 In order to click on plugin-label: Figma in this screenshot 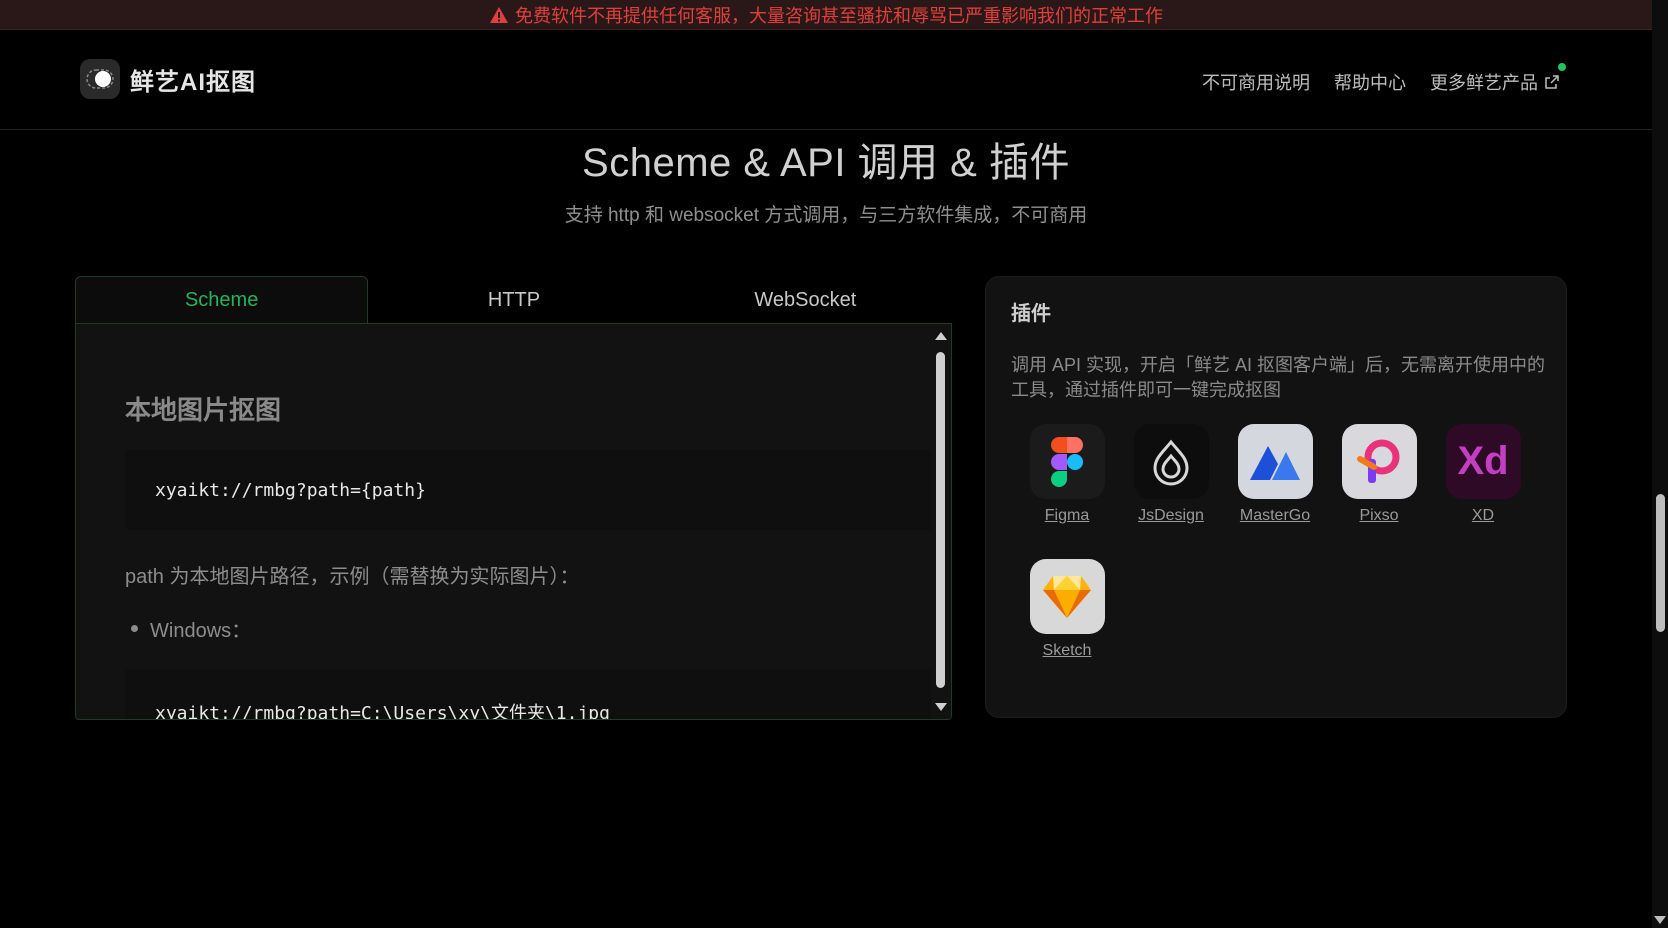, I will do `click(1067, 515)`.